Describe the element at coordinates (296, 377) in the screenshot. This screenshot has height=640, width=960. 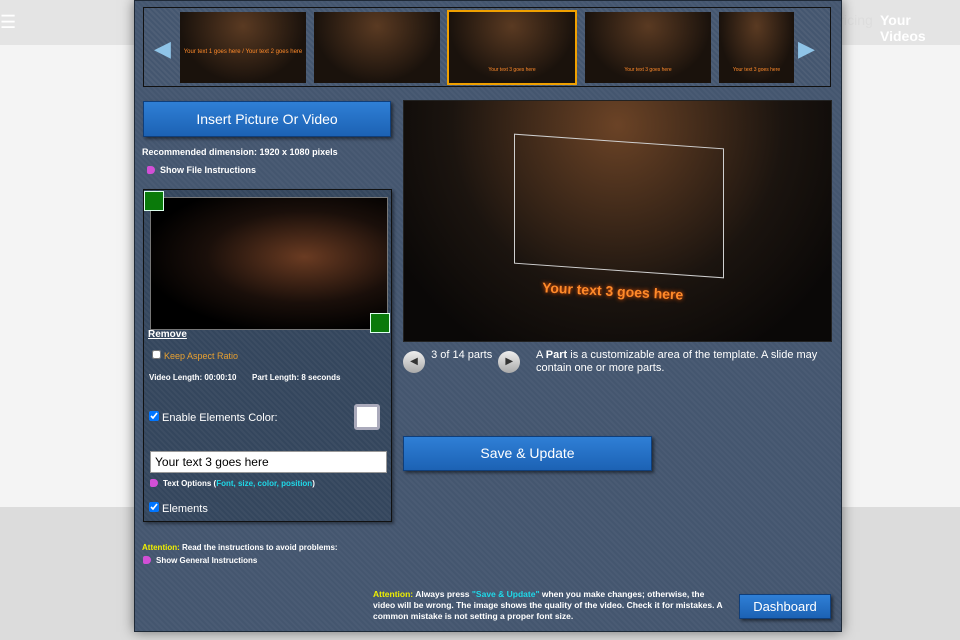
I see `part-length: Part Length: 8 seconds` at that location.